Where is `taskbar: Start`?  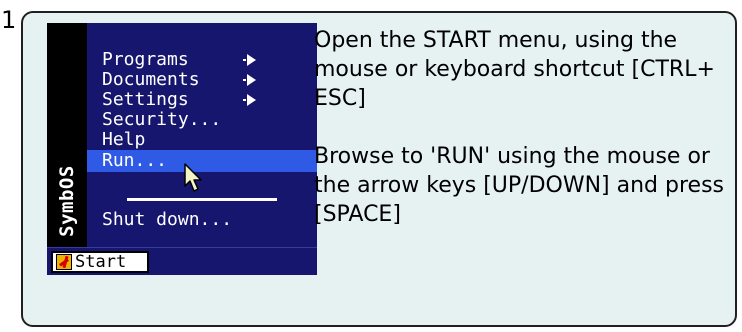
taskbar: Start is located at coordinates (182, 261).